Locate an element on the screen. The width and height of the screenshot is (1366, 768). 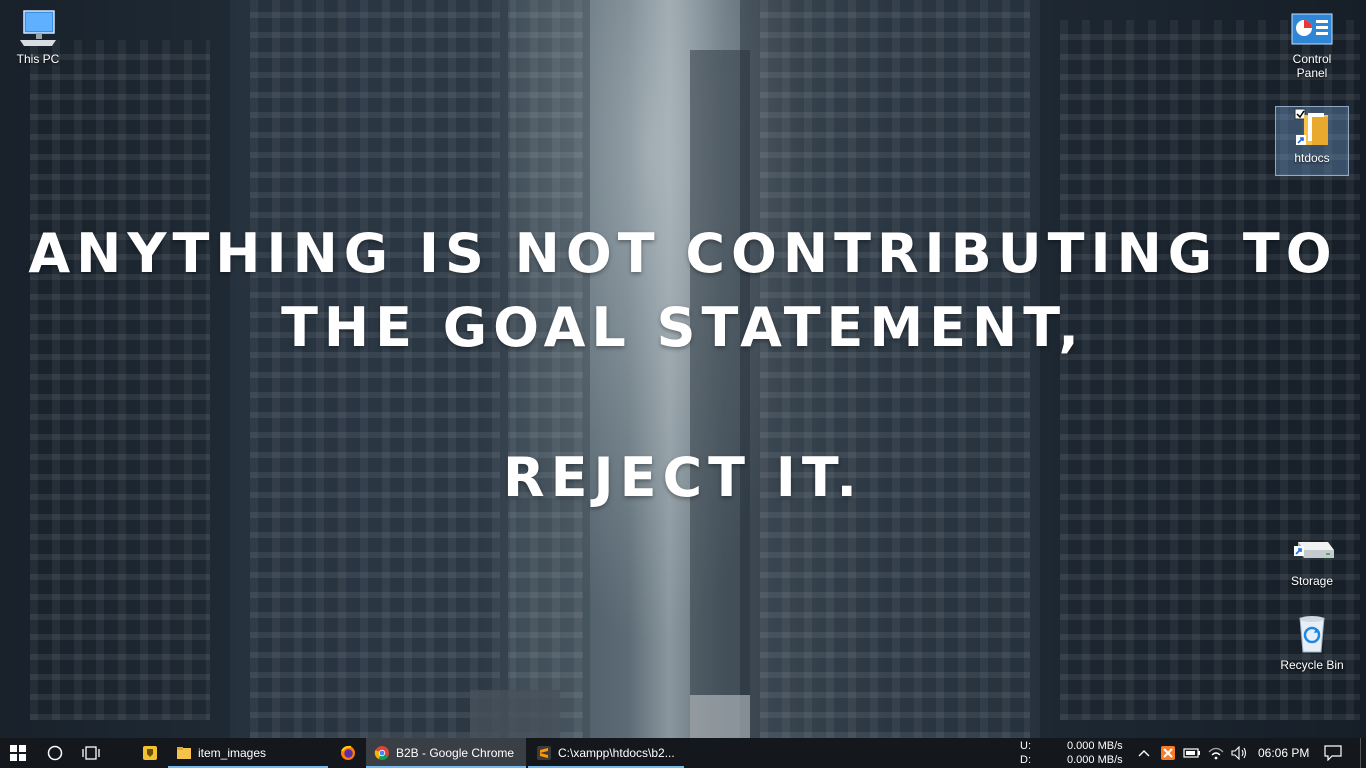
wallpaper-bus is located at coordinates (515, 714).